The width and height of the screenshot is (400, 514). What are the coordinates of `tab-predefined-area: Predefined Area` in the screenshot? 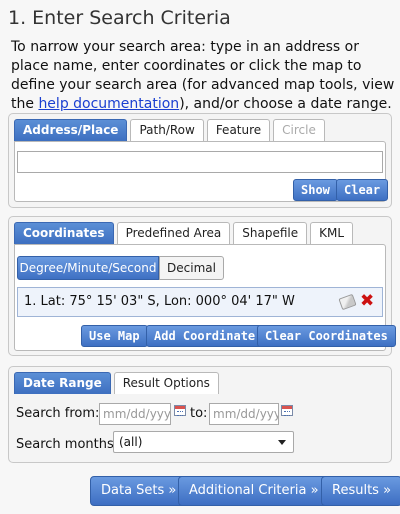 It's located at (173, 233).